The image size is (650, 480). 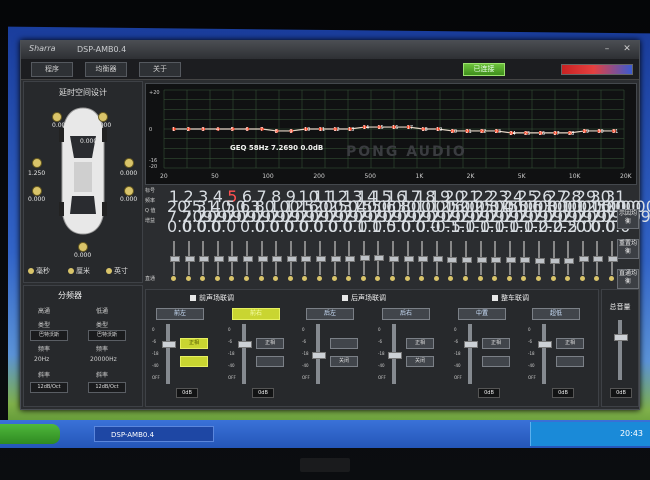 What do you see at coordinates (556, 314) in the screenshot?
I see `channel-name-button: 超低` at bounding box center [556, 314].